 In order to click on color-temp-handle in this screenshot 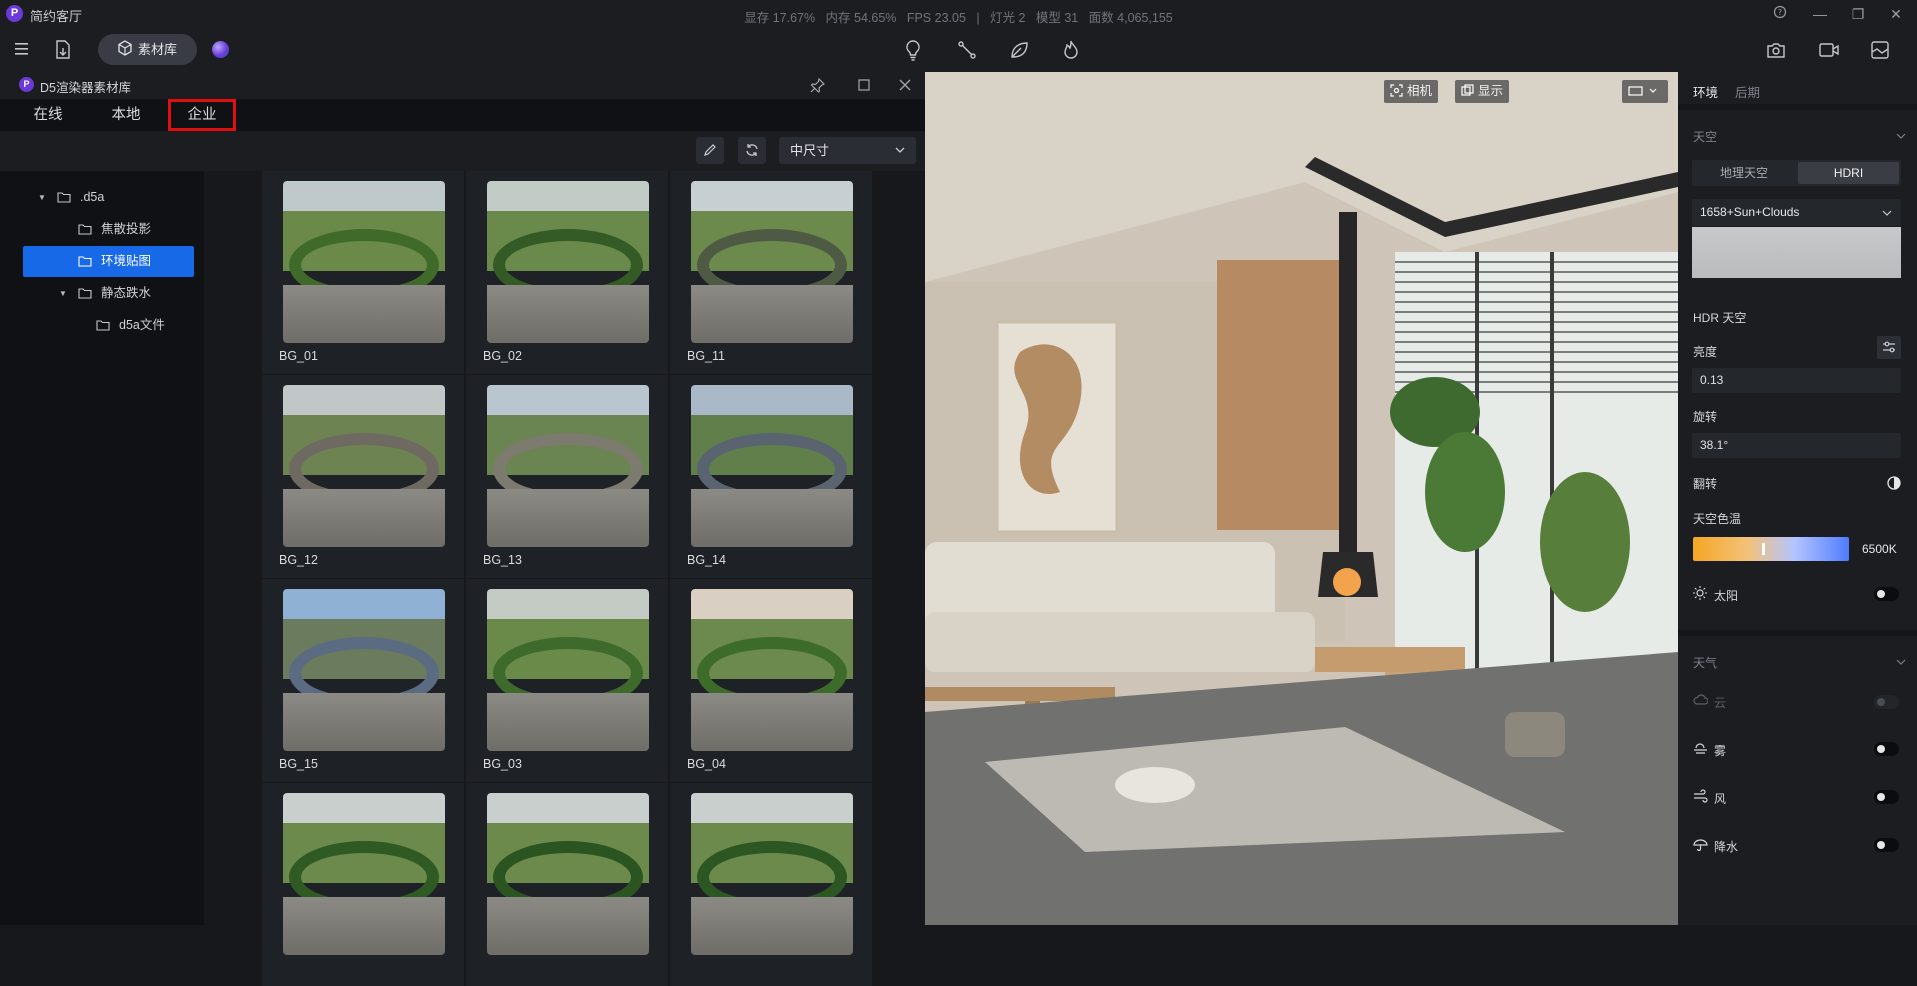, I will do `click(1763, 549)`.